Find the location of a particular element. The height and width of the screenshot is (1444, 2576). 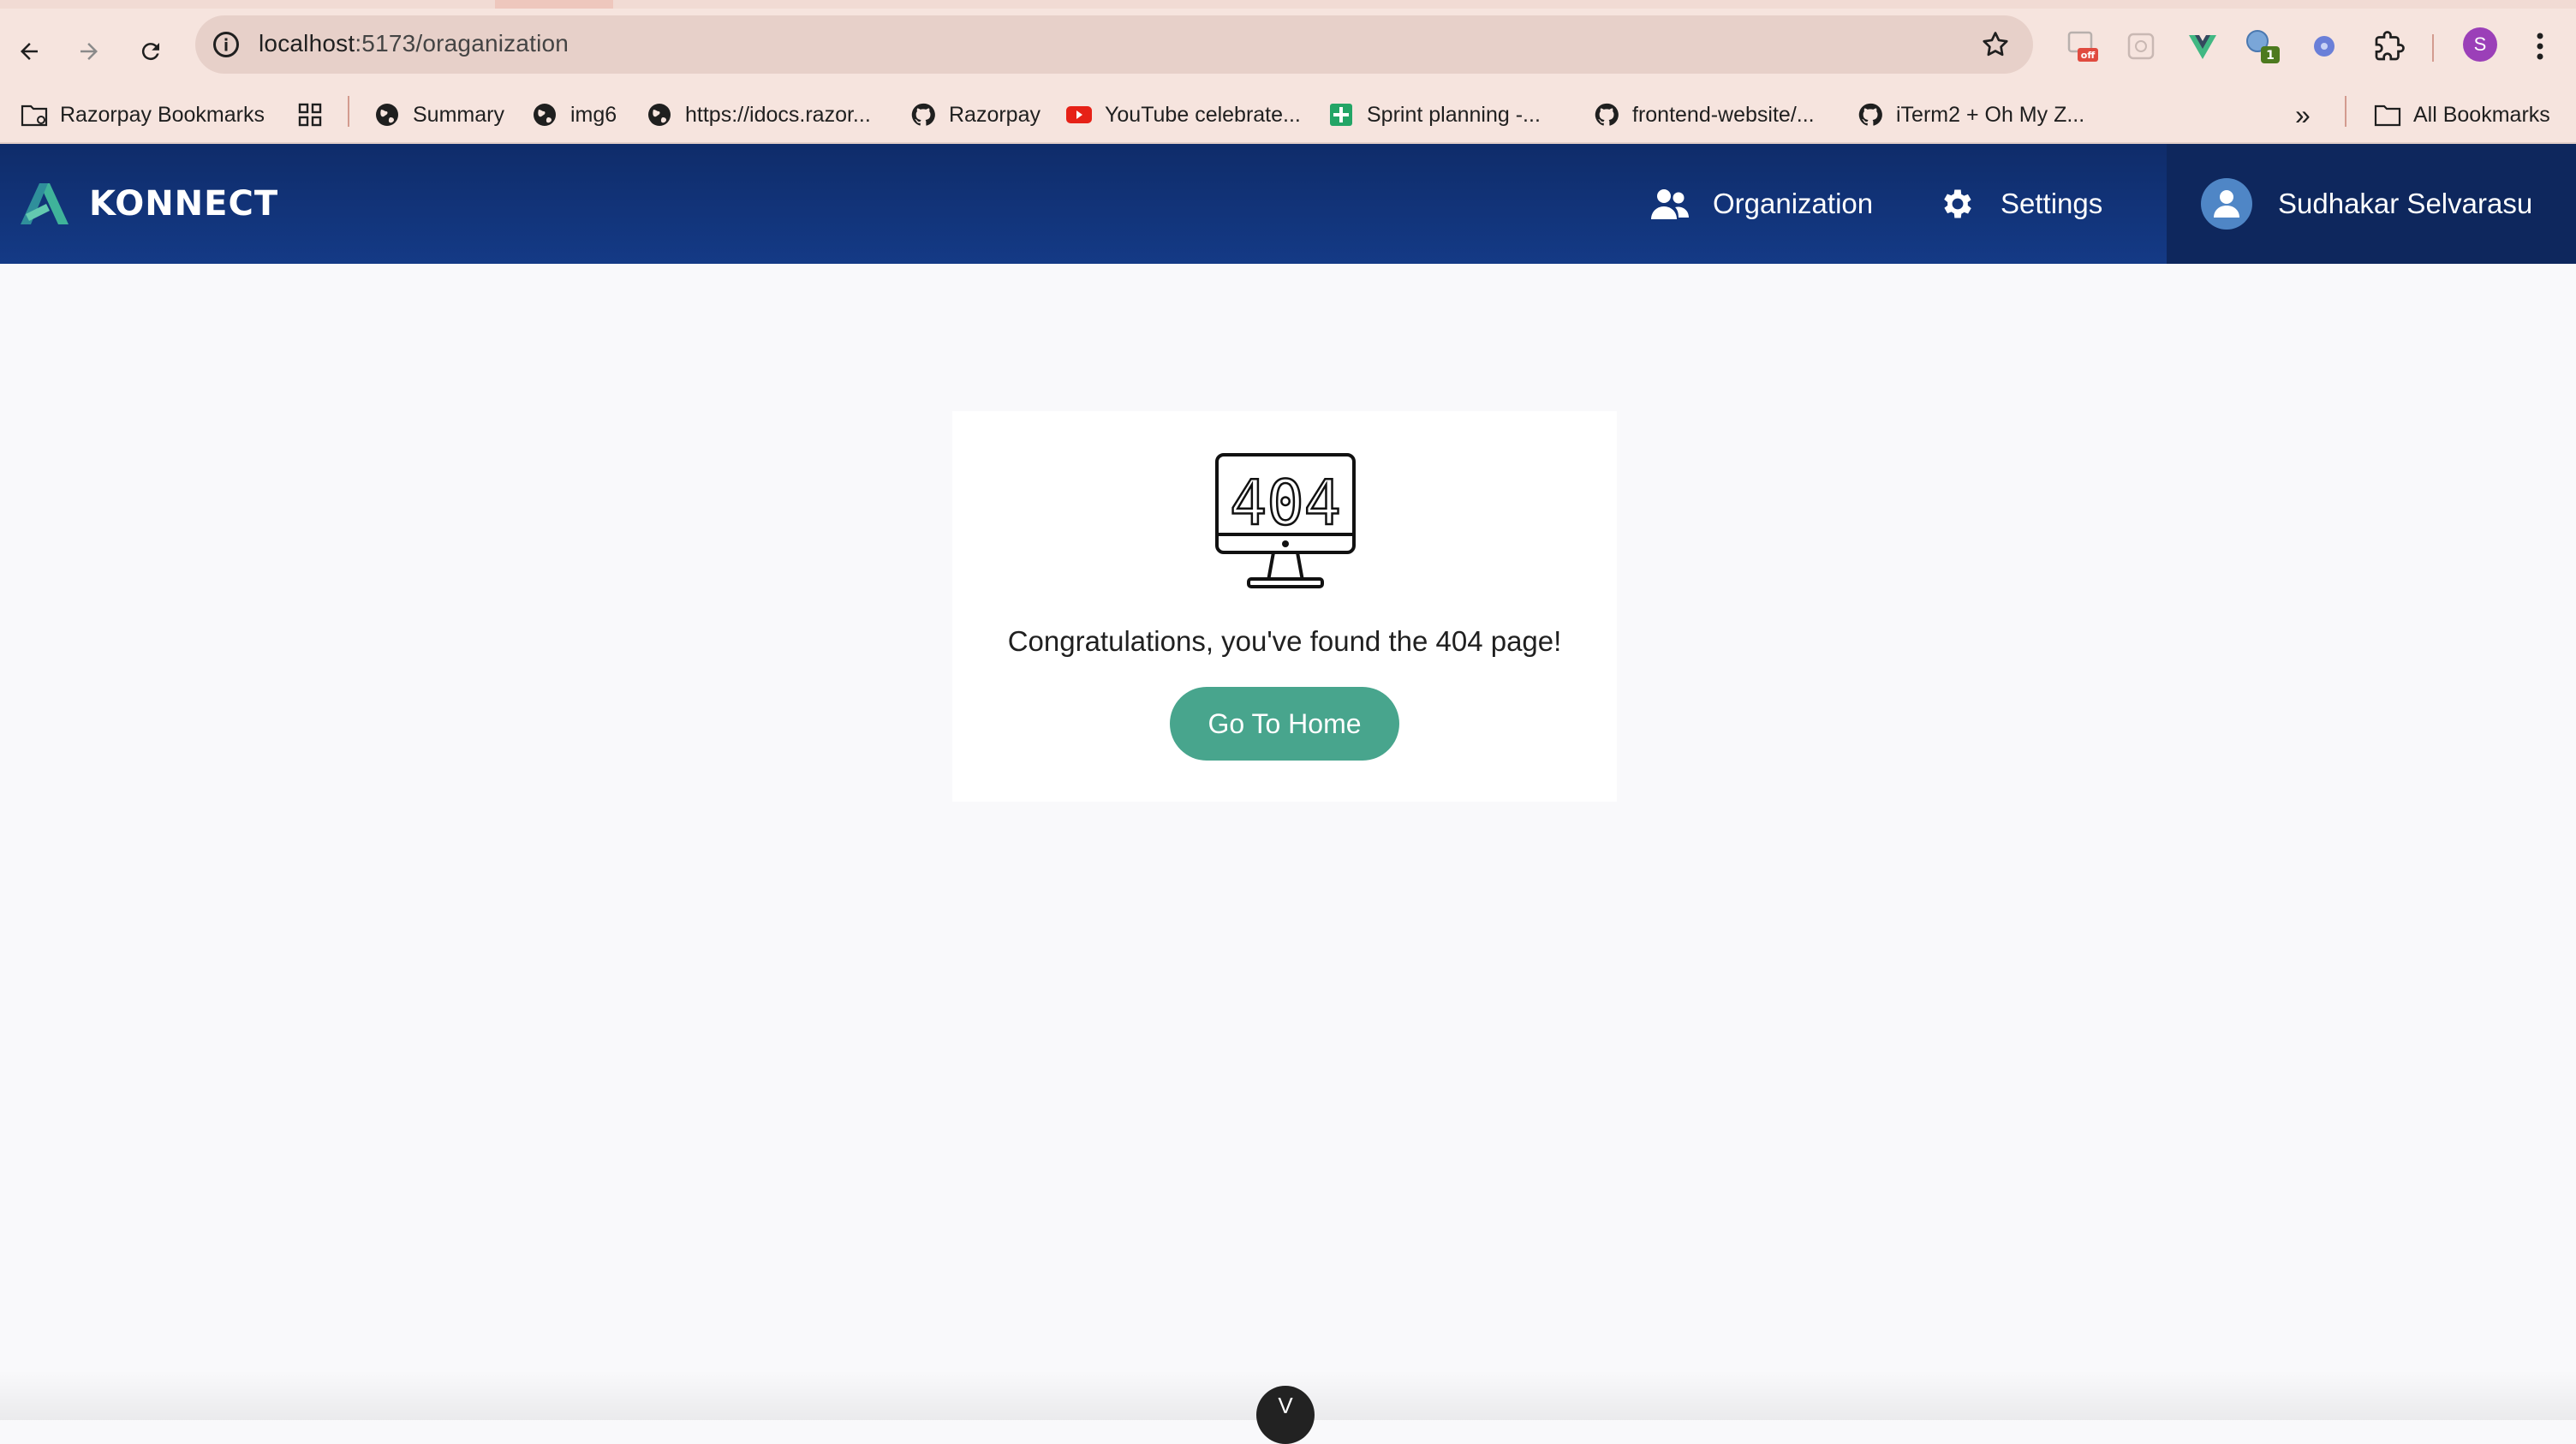

site-info-icon is located at coordinates (226, 44).